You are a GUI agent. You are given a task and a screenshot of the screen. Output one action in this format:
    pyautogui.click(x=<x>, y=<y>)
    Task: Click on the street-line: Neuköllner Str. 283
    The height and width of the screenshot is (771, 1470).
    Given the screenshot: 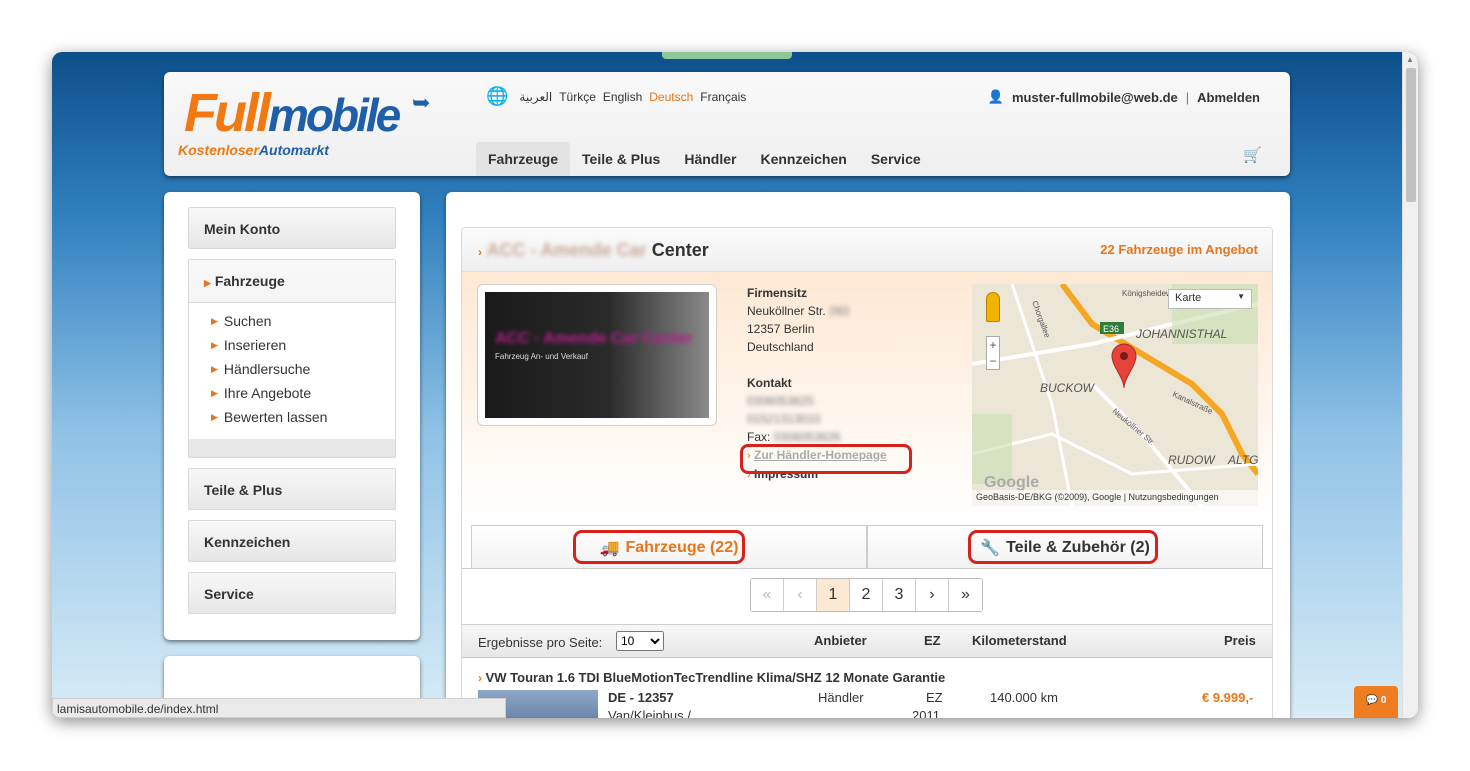 What is the action you would take?
    pyautogui.click(x=817, y=311)
    